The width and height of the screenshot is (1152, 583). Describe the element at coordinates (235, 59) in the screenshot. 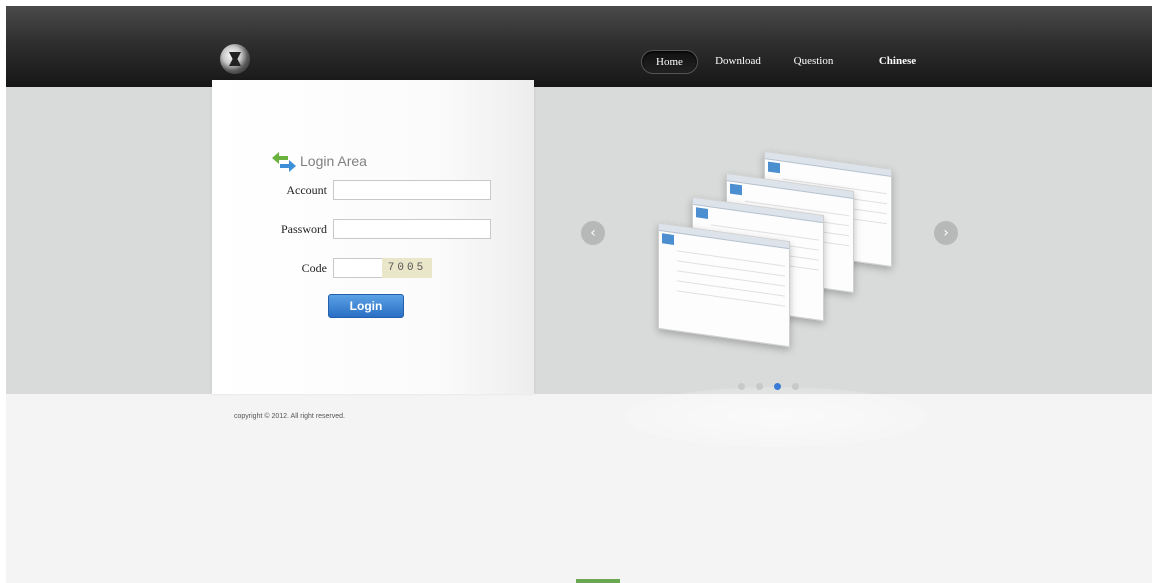

I see `site-logo-icon` at that location.